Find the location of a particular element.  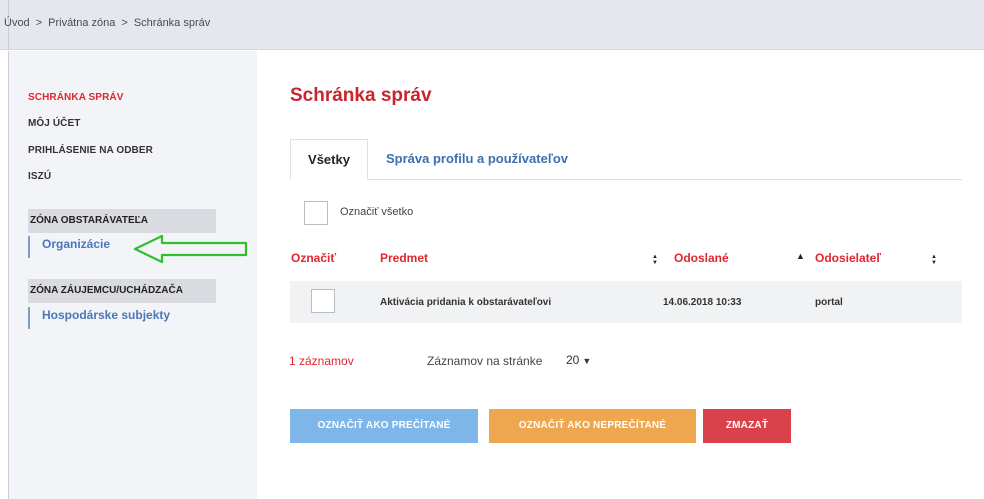

chevron-down-icon: ▼ is located at coordinates (587, 361).